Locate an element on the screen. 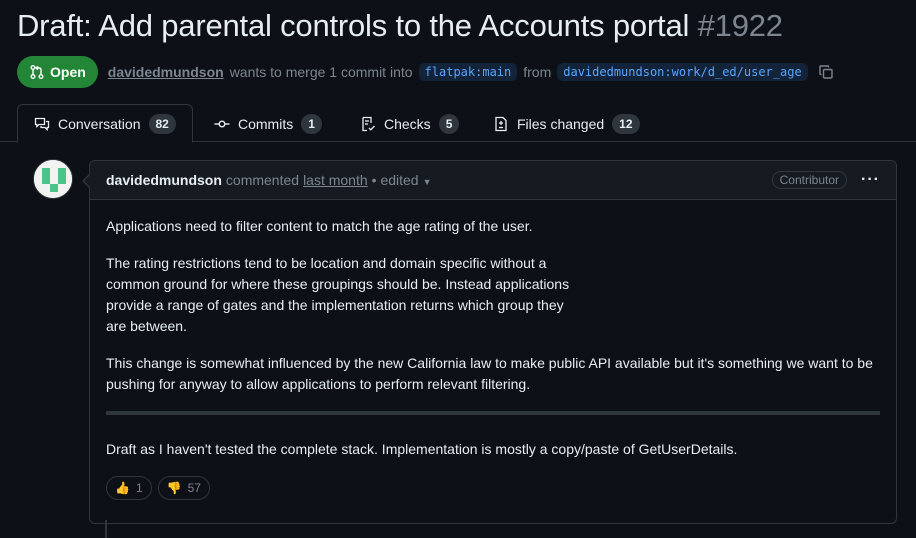 The width and height of the screenshot is (916, 538). tab-label: Commits is located at coordinates (266, 123).